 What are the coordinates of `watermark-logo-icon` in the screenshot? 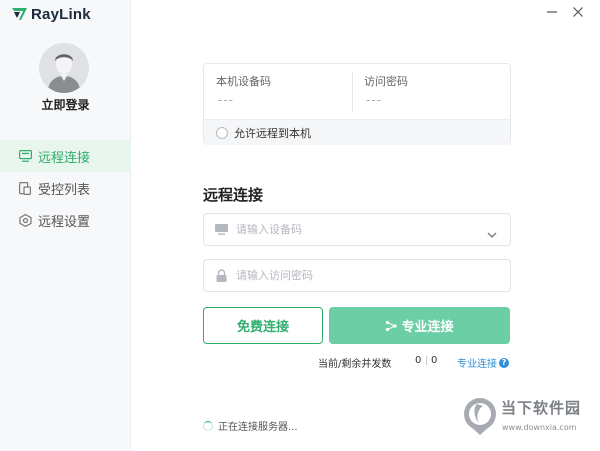 It's located at (480, 416).